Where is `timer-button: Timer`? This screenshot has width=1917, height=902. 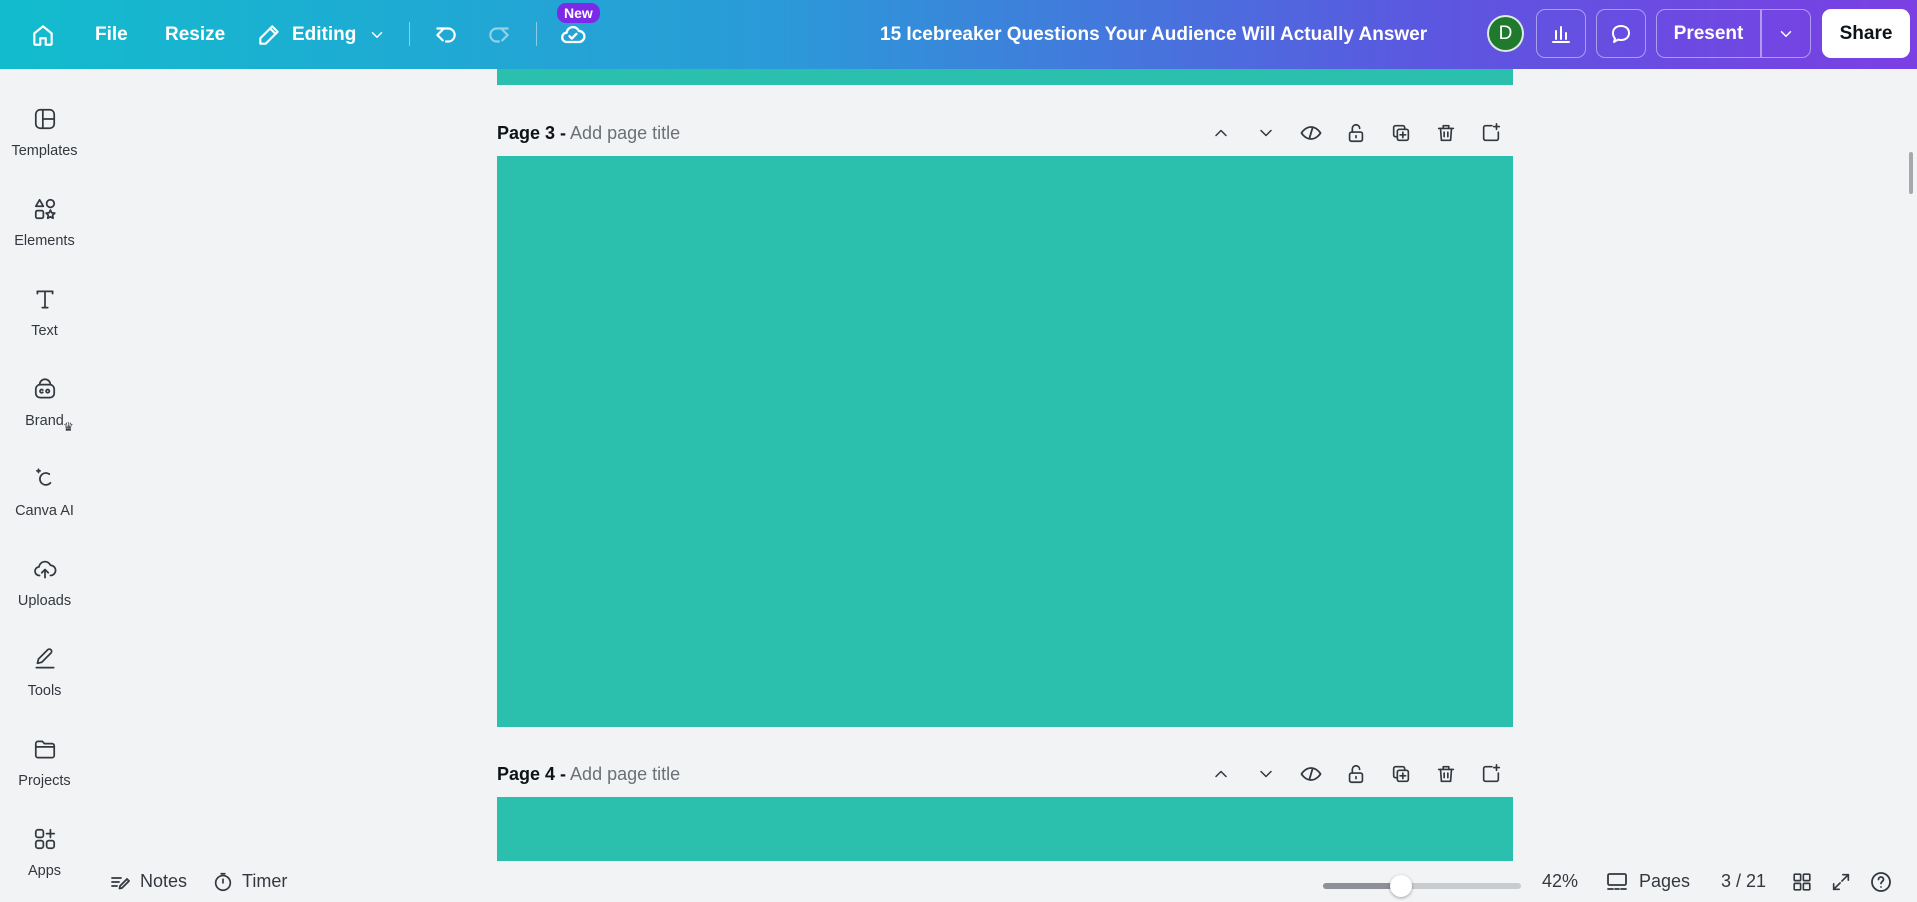 timer-button: Timer is located at coordinates (249, 881).